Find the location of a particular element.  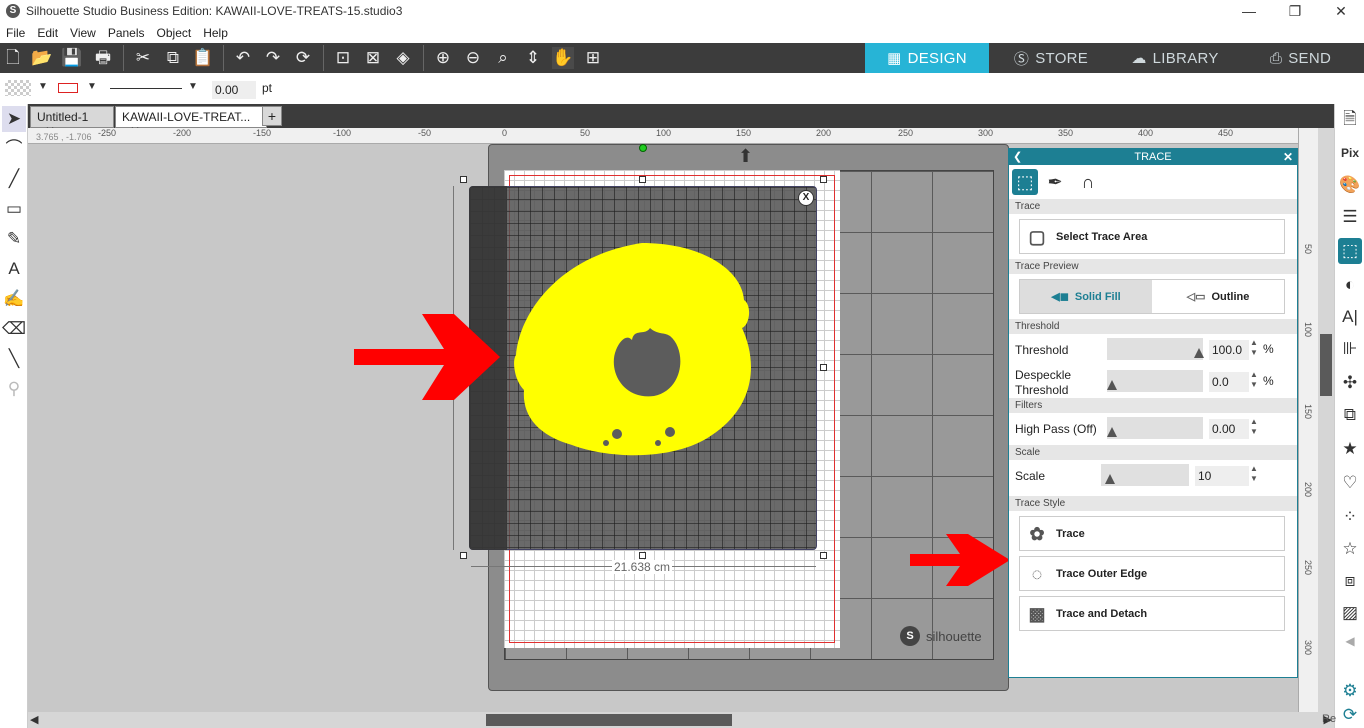

fill-dropdown-icon: ▼ is located at coordinates (43, 86).